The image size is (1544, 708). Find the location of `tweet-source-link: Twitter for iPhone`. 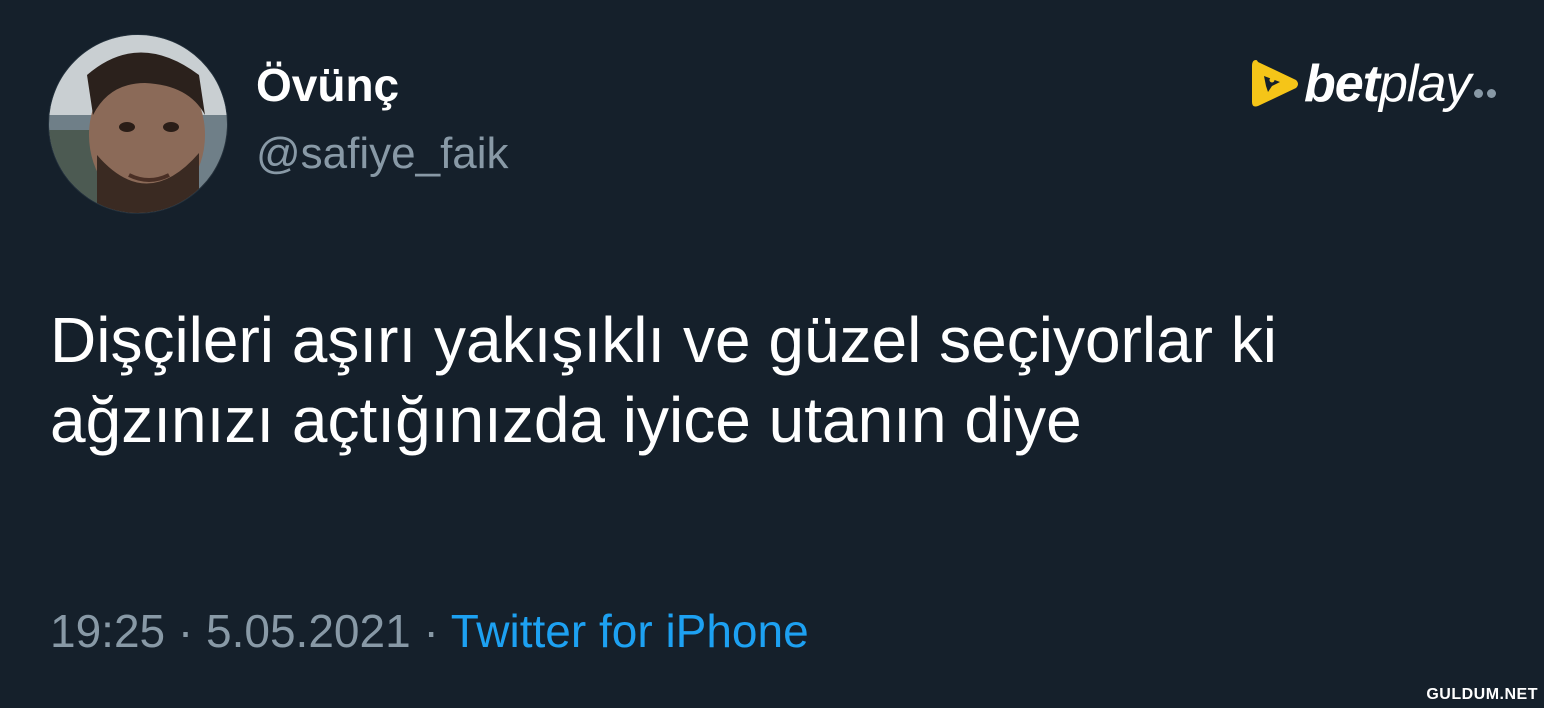

tweet-source-link: Twitter for iPhone is located at coordinates (630, 631).